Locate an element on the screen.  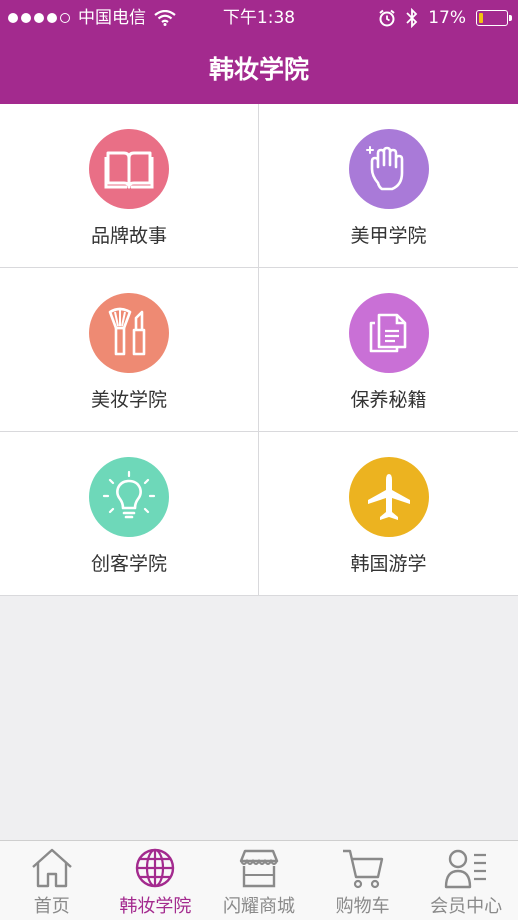
status-bar: 中国电信 下午1:38 17% is located at coordinates (259, 18).